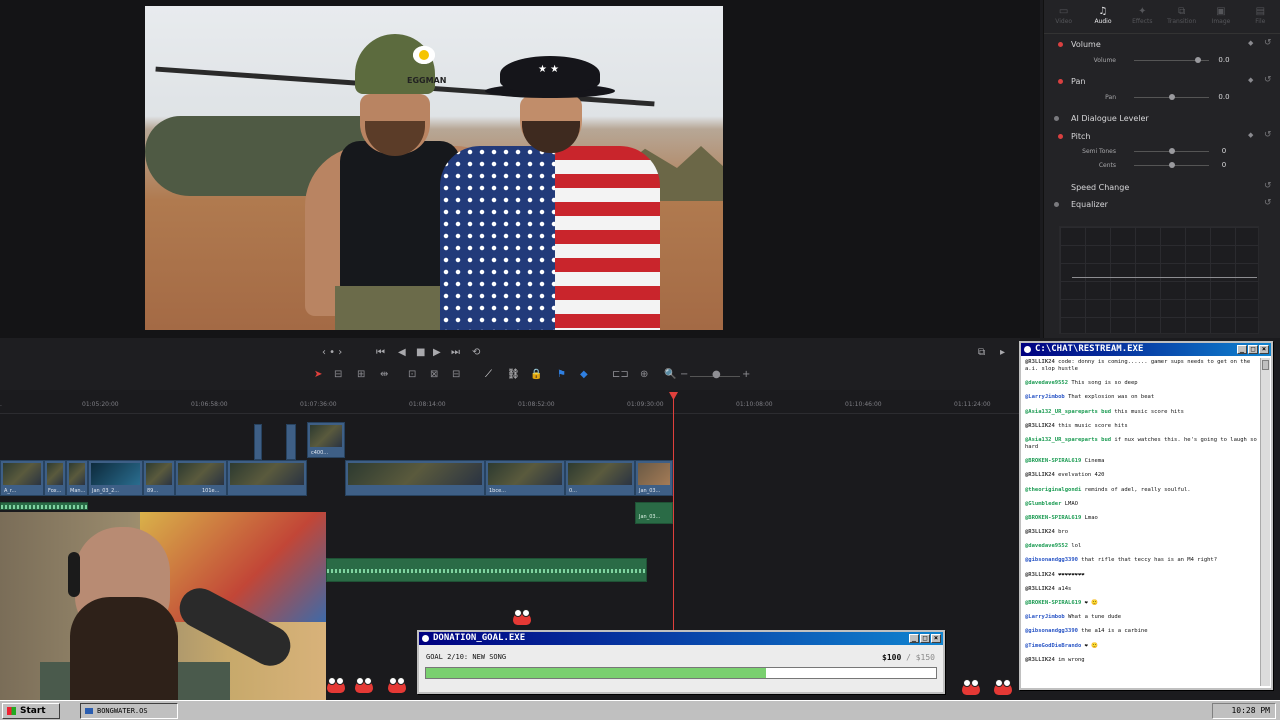 Image resolution: width=1280 pixels, height=720 pixels. What do you see at coordinates (620, 374) in the screenshot?
I see `zoom-fit-icon: ⊏⊐` at bounding box center [620, 374].